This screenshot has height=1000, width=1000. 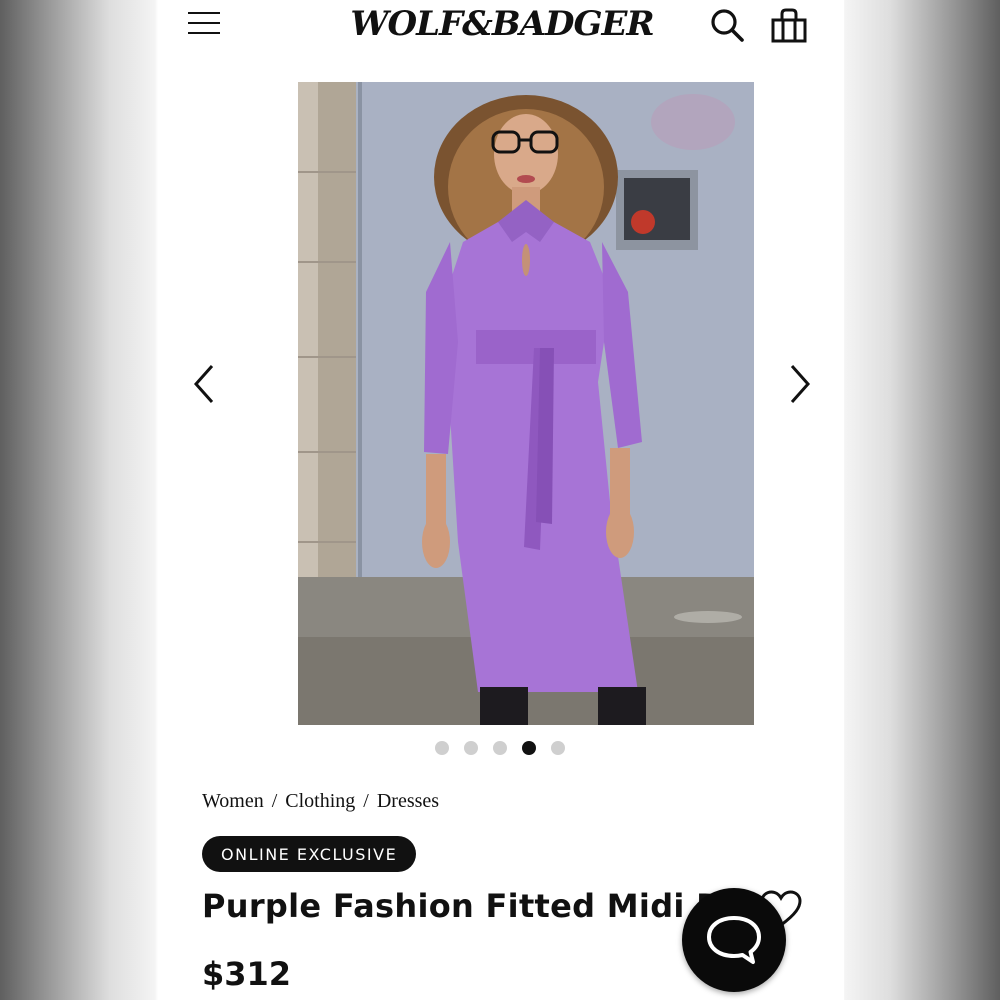 I want to click on menu-button, so click(x=204, y=23).